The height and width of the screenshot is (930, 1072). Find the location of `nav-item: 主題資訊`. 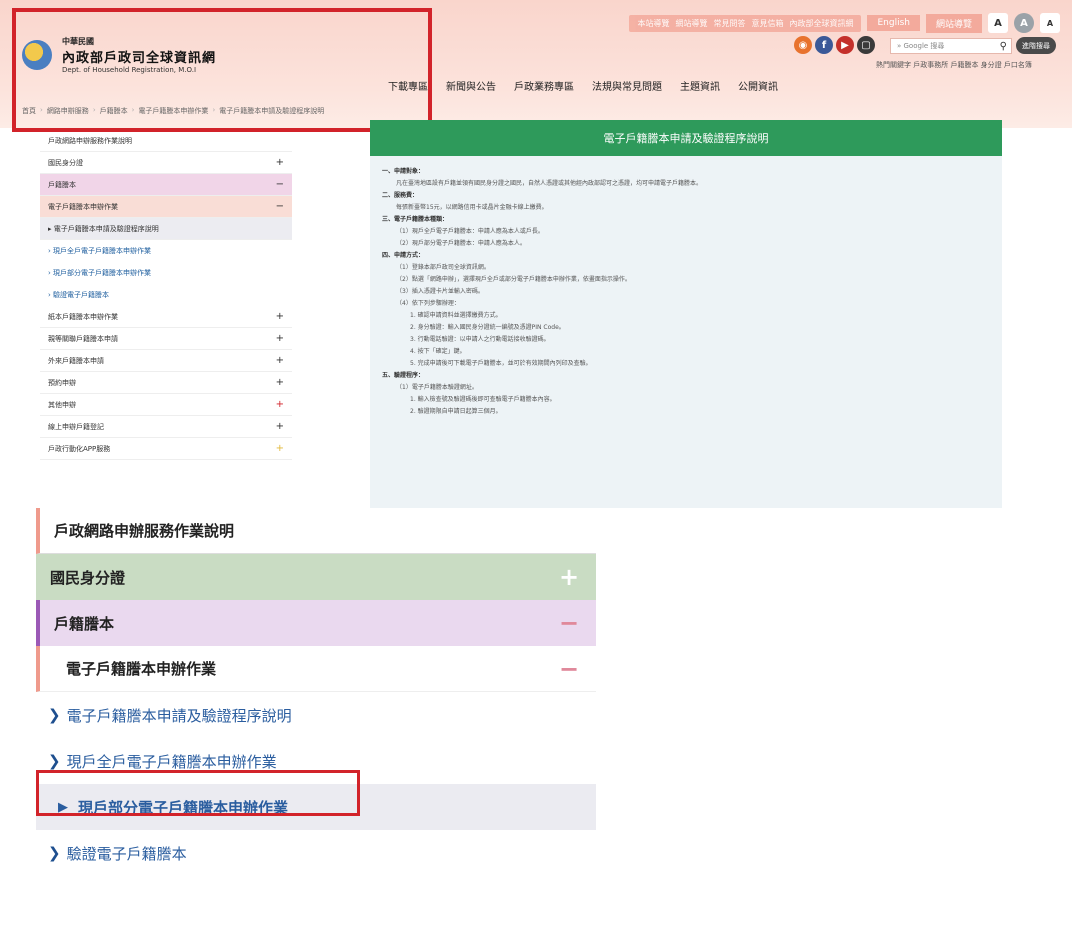

nav-item: 主題資訊 is located at coordinates (700, 85).